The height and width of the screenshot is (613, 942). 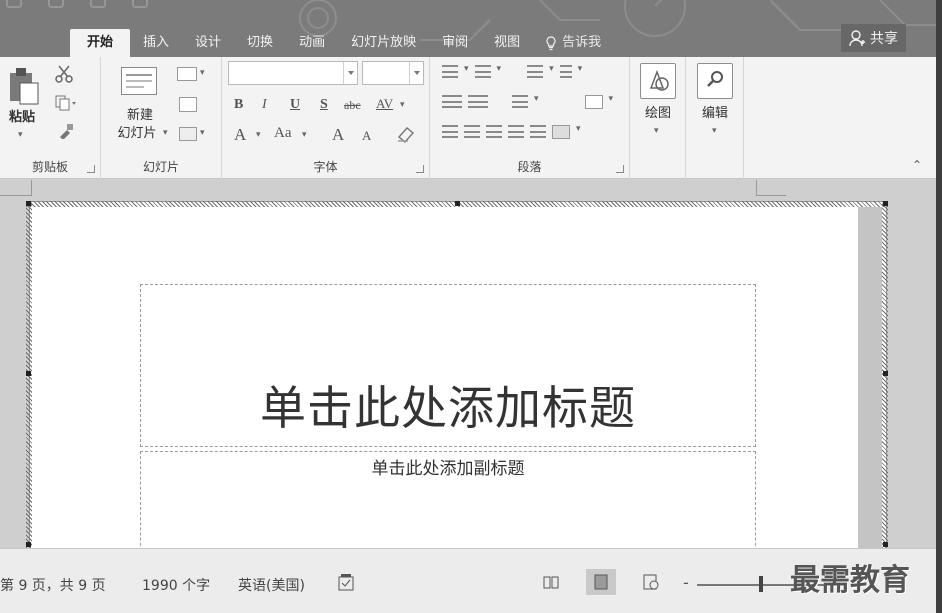 What do you see at coordinates (885, 373) in the screenshot?
I see `resize-handle-mid-right` at bounding box center [885, 373].